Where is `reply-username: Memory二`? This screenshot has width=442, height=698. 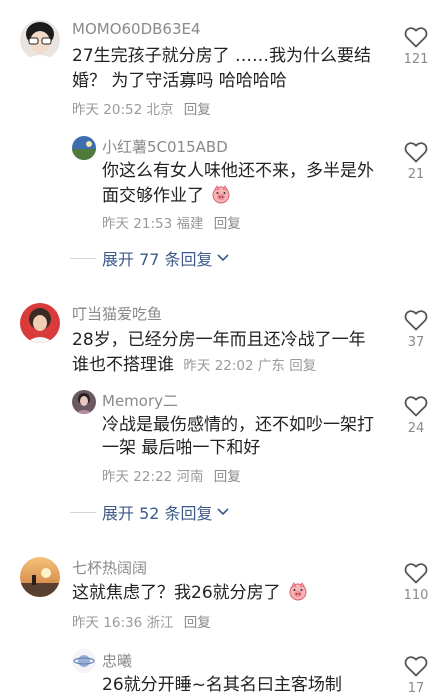
reply-username: Memory二 is located at coordinates (140, 400).